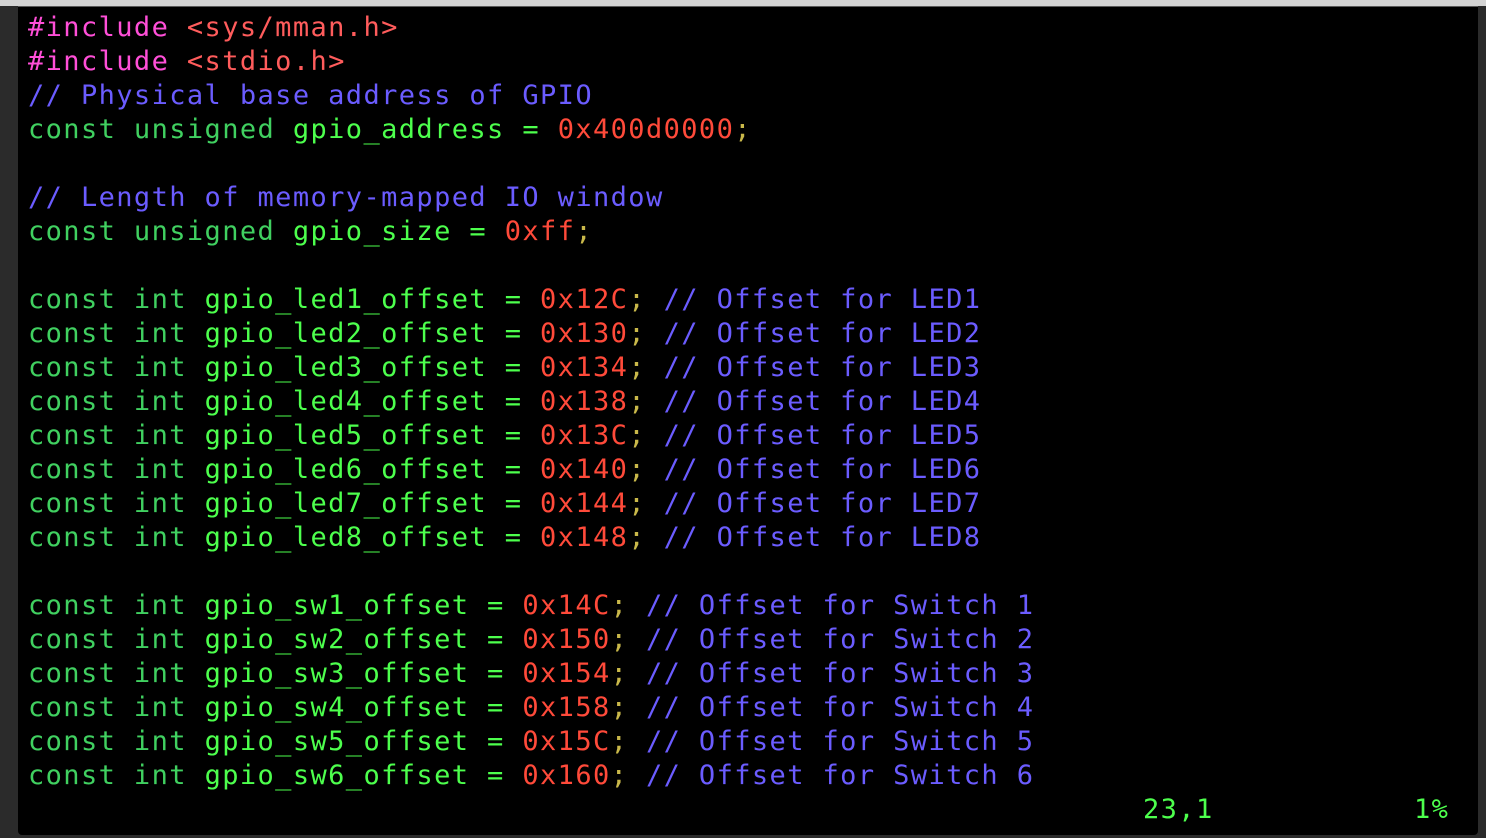 This screenshot has height=838, width=1486. Describe the element at coordinates (748, 232) in the screenshot. I see `code-line: const unsigned gpio_size = 0xff;` at that location.